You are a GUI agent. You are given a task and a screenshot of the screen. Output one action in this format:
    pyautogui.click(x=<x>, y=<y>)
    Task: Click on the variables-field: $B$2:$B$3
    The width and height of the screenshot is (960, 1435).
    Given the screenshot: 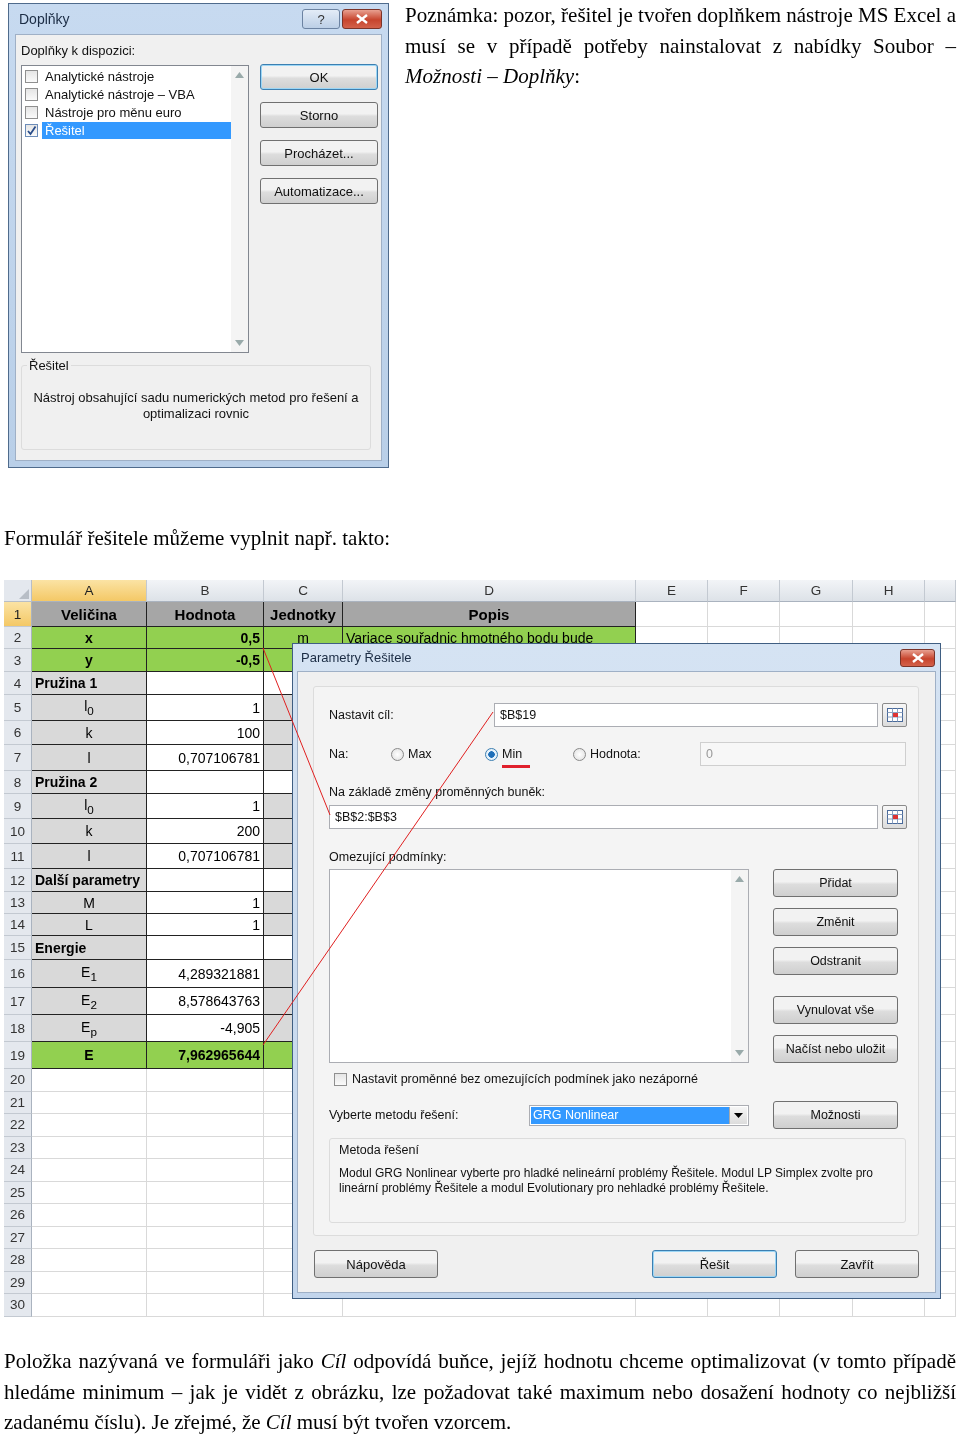 What is the action you would take?
    pyautogui.click(x=603, y=817)
    